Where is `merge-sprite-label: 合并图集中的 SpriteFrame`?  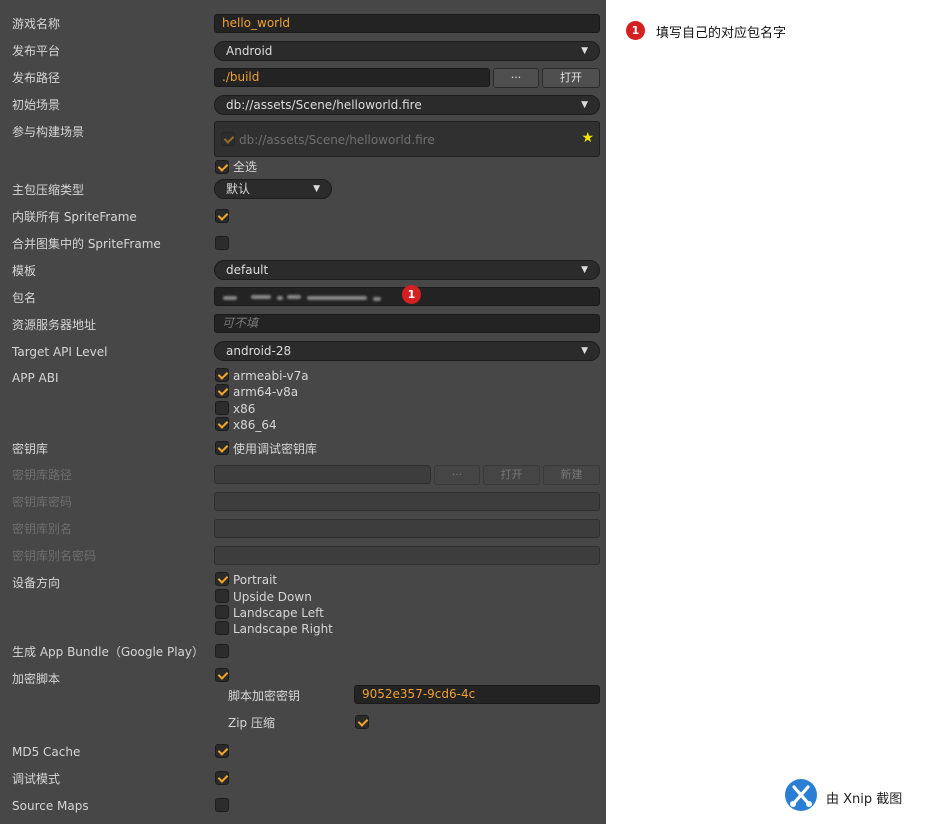 merge-sprite-label: 合并图集中的 SpriteFrame is located at coordinates (86, 244).